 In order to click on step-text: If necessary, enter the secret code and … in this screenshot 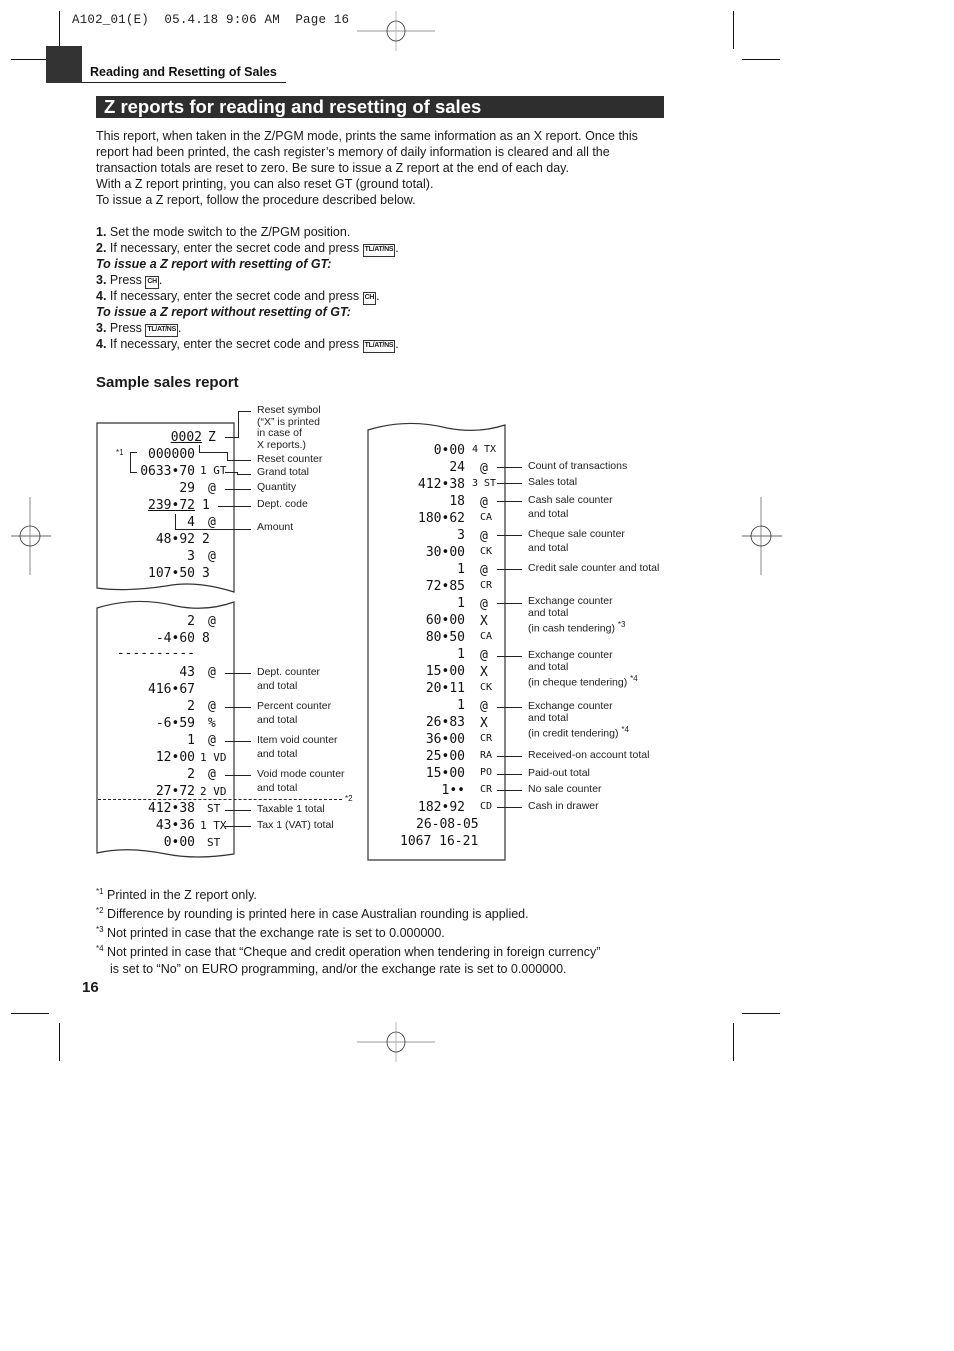, I will do `click(234, 296)`.